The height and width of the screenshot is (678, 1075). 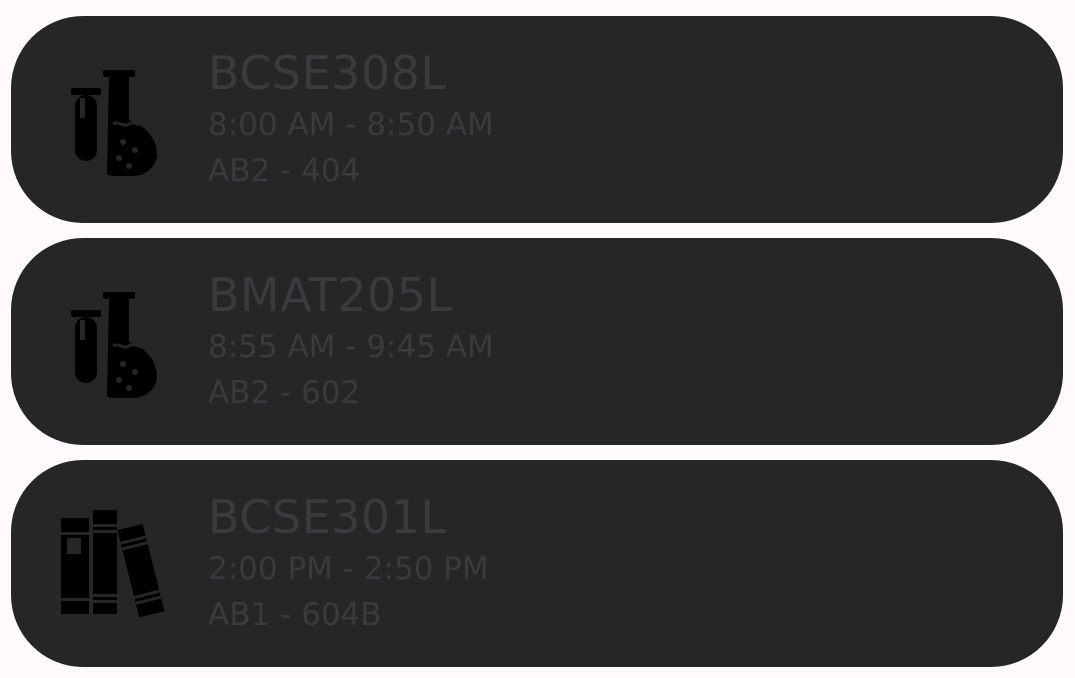 What do you see at coordinates (327, 517) in the screenshot?
I see `course-code: BCSE301L` at bounding box center [327, 517].